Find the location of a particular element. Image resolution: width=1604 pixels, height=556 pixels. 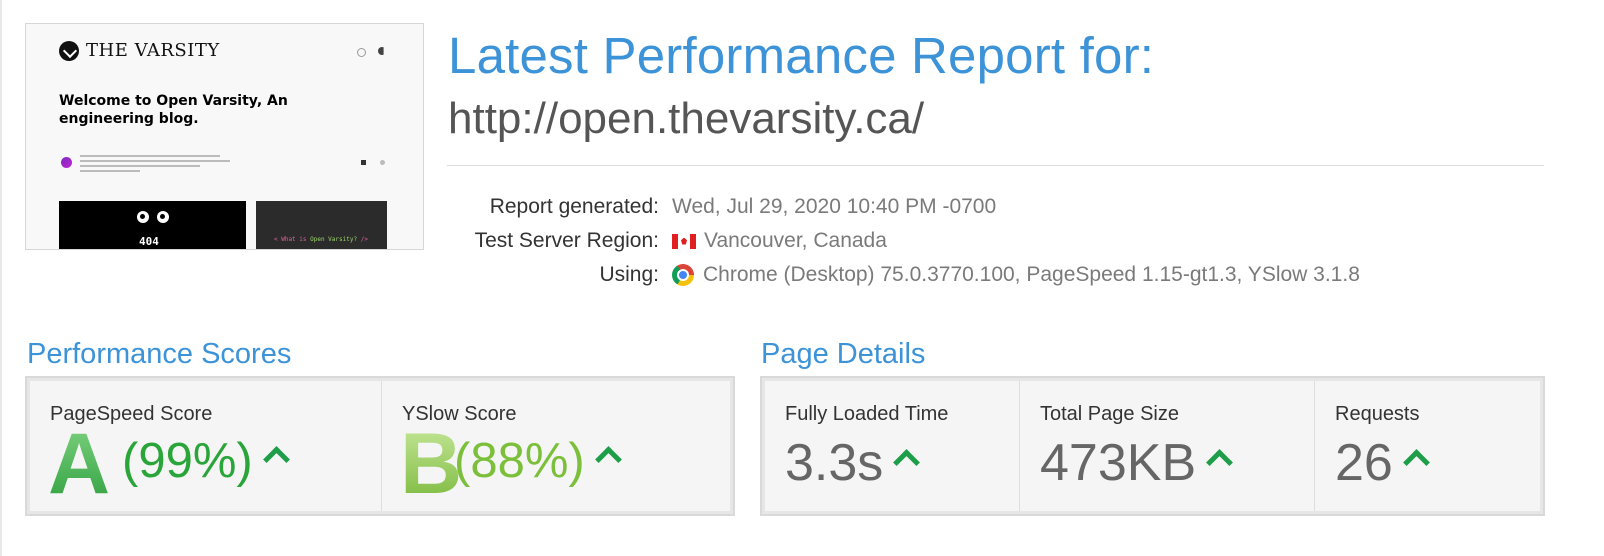

report-generated-value: Wed, Jul 29, 2020 10:40 PM -0700 is located at coordinates (834, 206).